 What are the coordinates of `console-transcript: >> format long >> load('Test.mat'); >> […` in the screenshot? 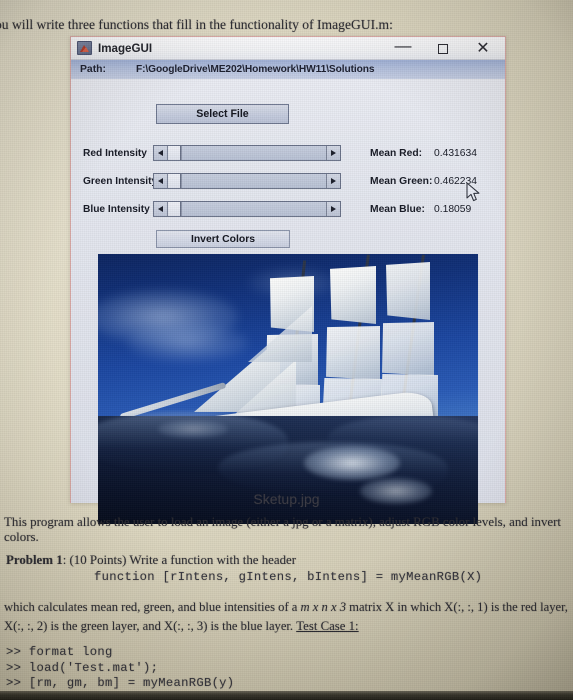 It's located at (286, 668).